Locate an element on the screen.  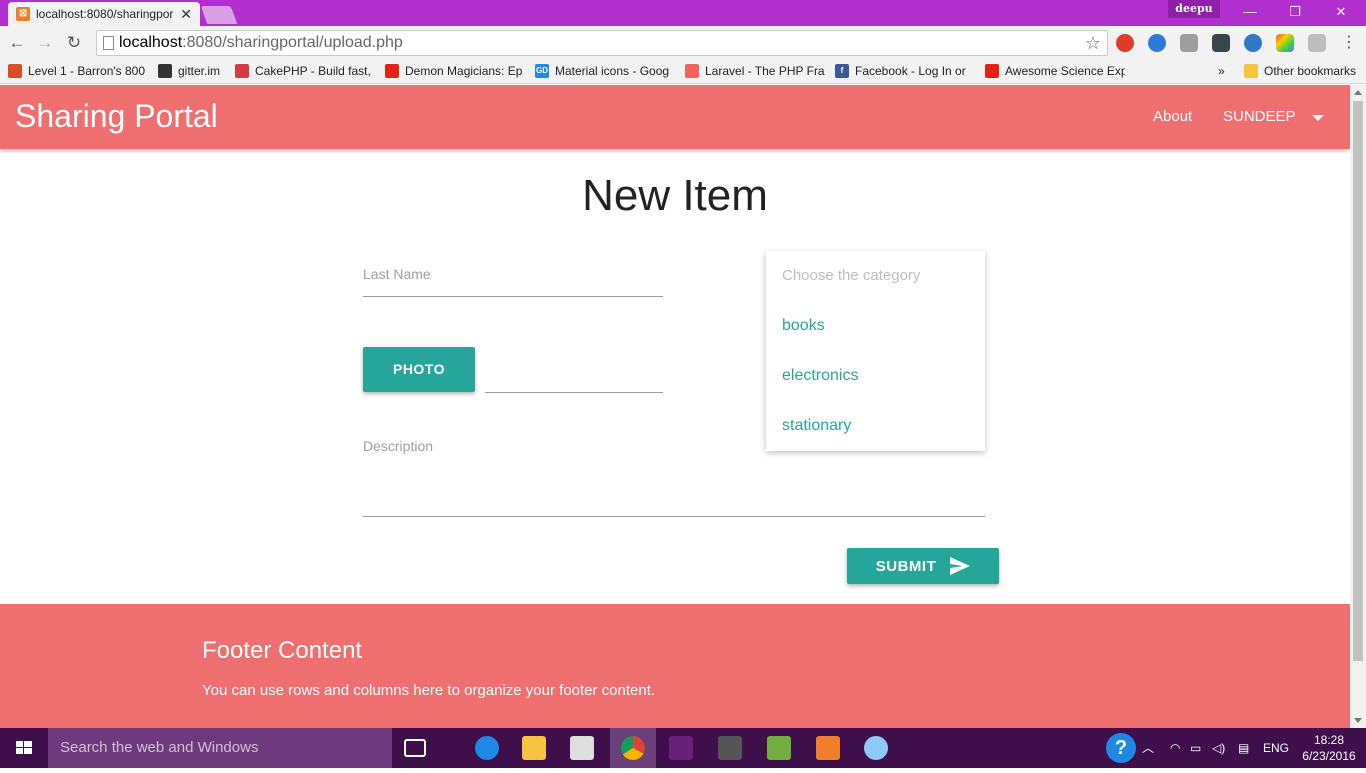
google-developers-icon: GD is located at coordinates (542, 71).